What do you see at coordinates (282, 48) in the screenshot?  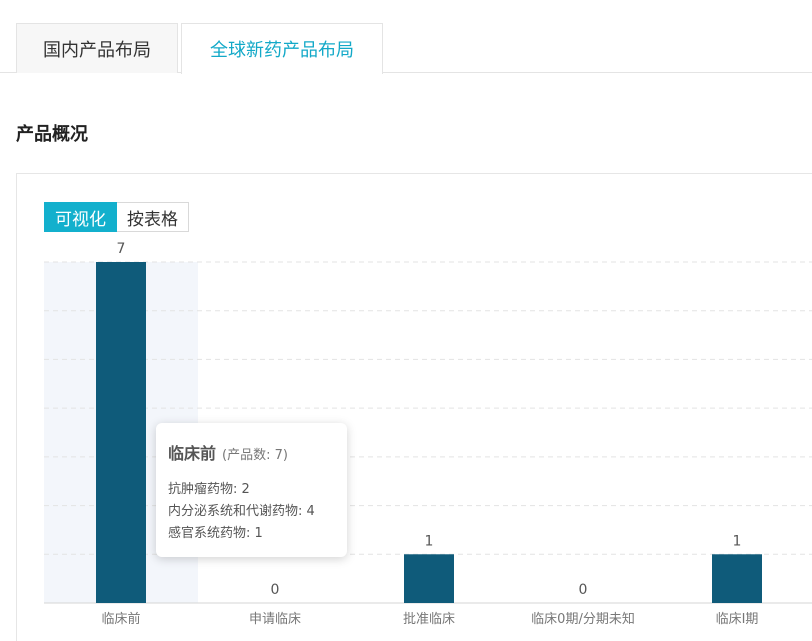 I see `tab-global-new-drug-layout: 全球新药产品布局` at bounding box center [282, 48].